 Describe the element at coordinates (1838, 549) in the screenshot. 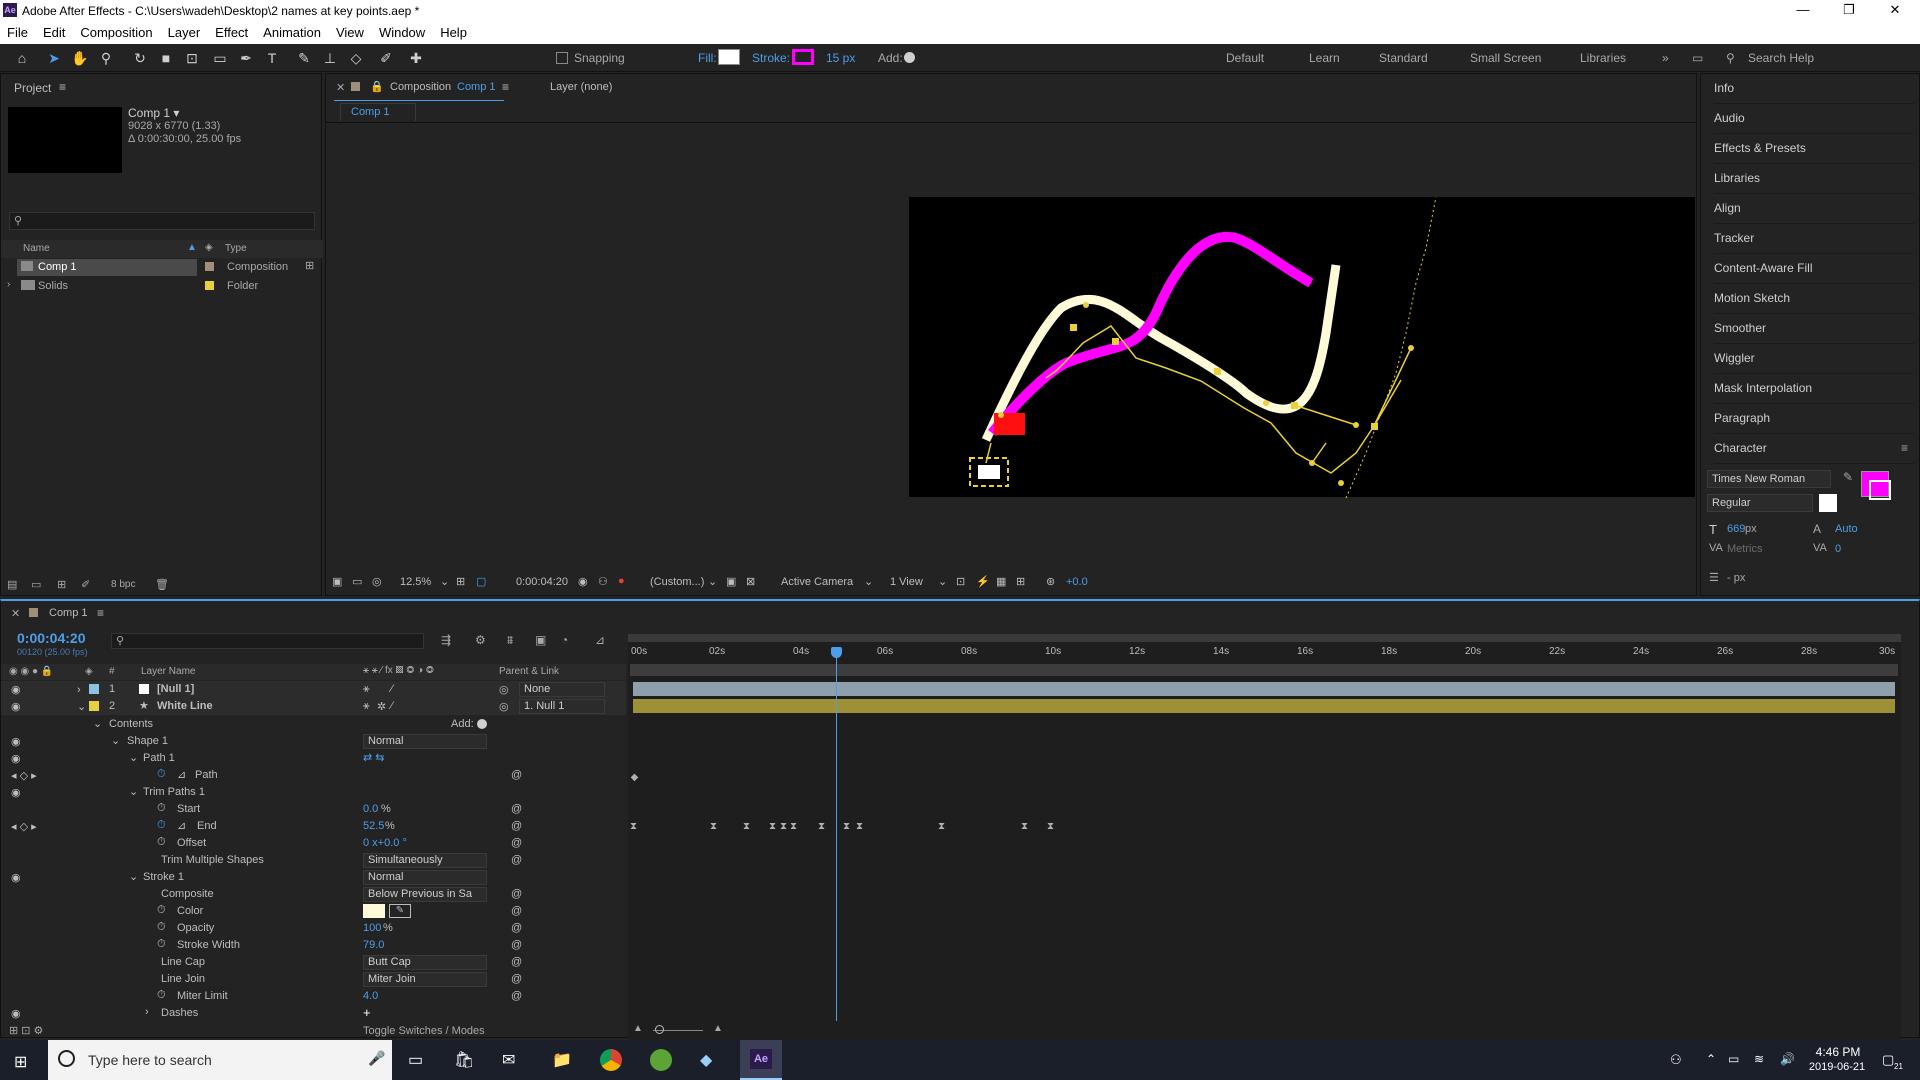

I see `tracking-value: 0` at that location.